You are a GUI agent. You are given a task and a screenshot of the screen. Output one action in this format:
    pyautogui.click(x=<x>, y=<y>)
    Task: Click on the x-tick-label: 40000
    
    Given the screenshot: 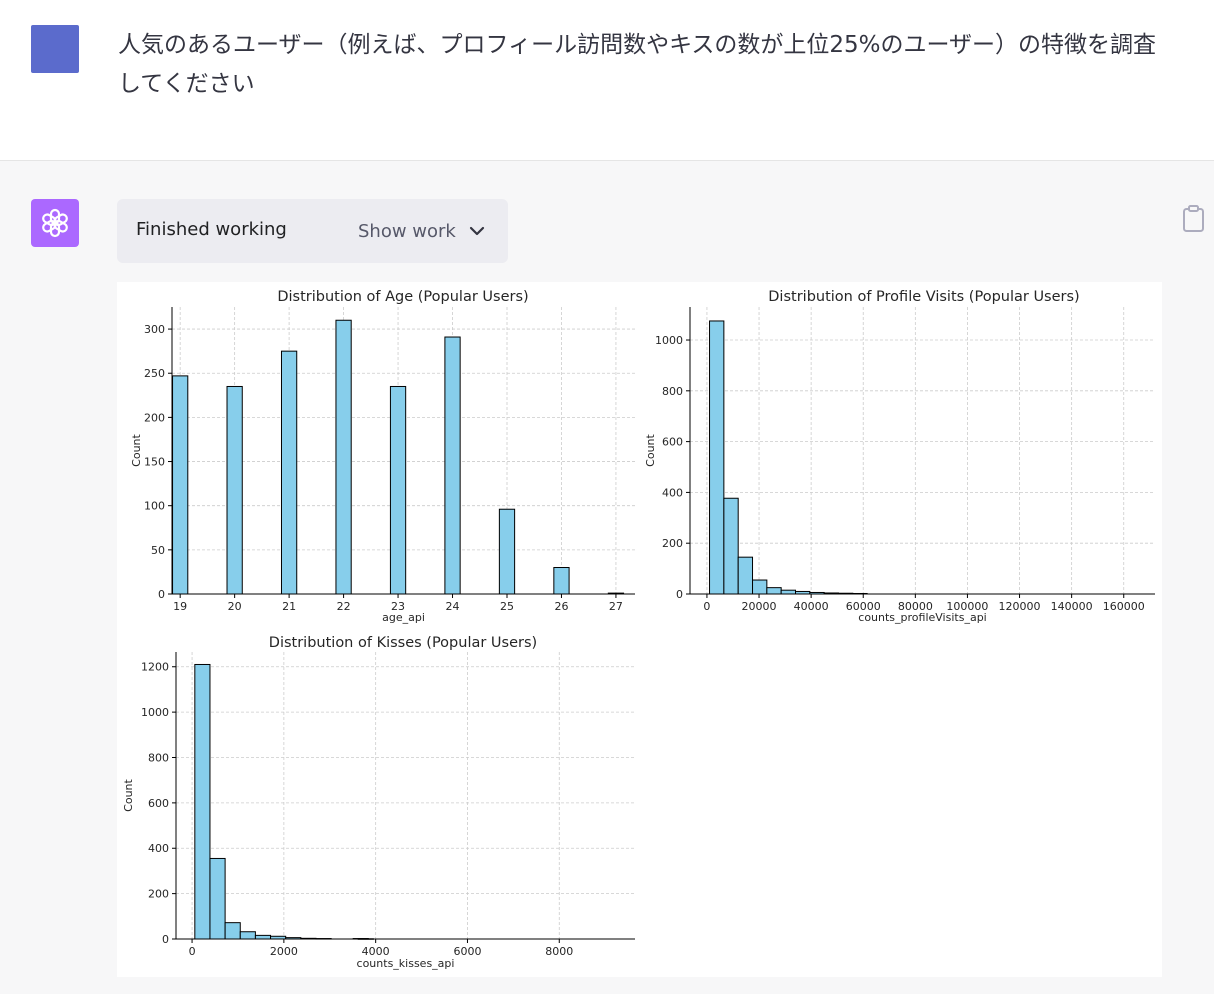 What is the action you would take?
    pyautogui.click(x=811, y=606)
    